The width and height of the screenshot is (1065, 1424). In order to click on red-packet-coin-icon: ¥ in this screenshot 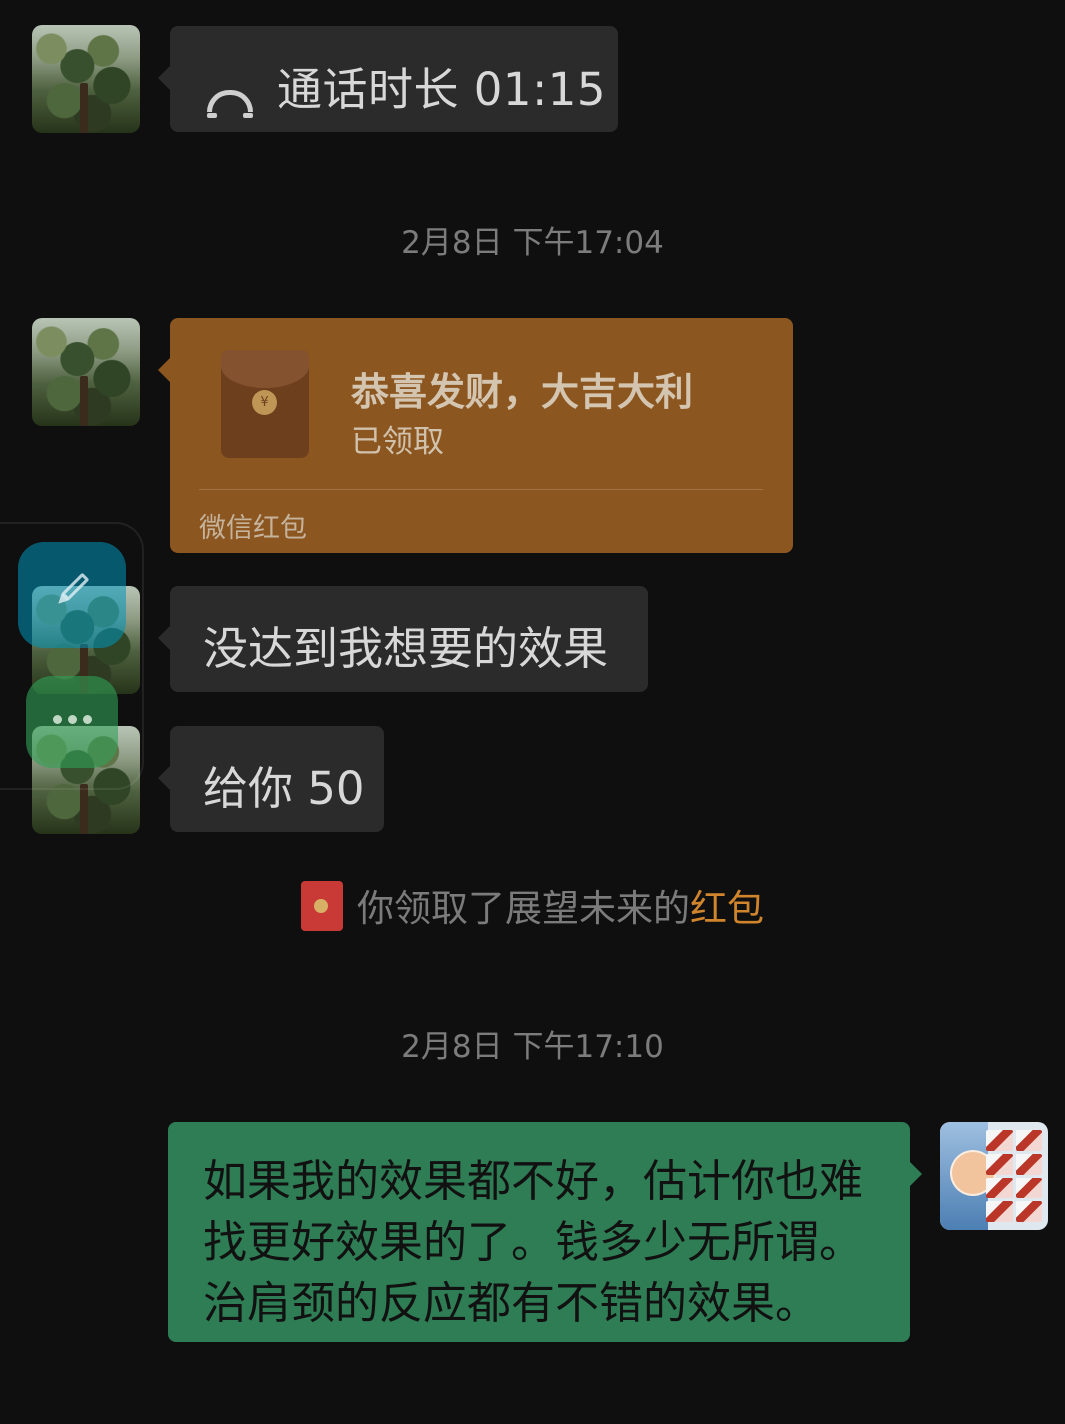, I will do `click(264, 402)`.